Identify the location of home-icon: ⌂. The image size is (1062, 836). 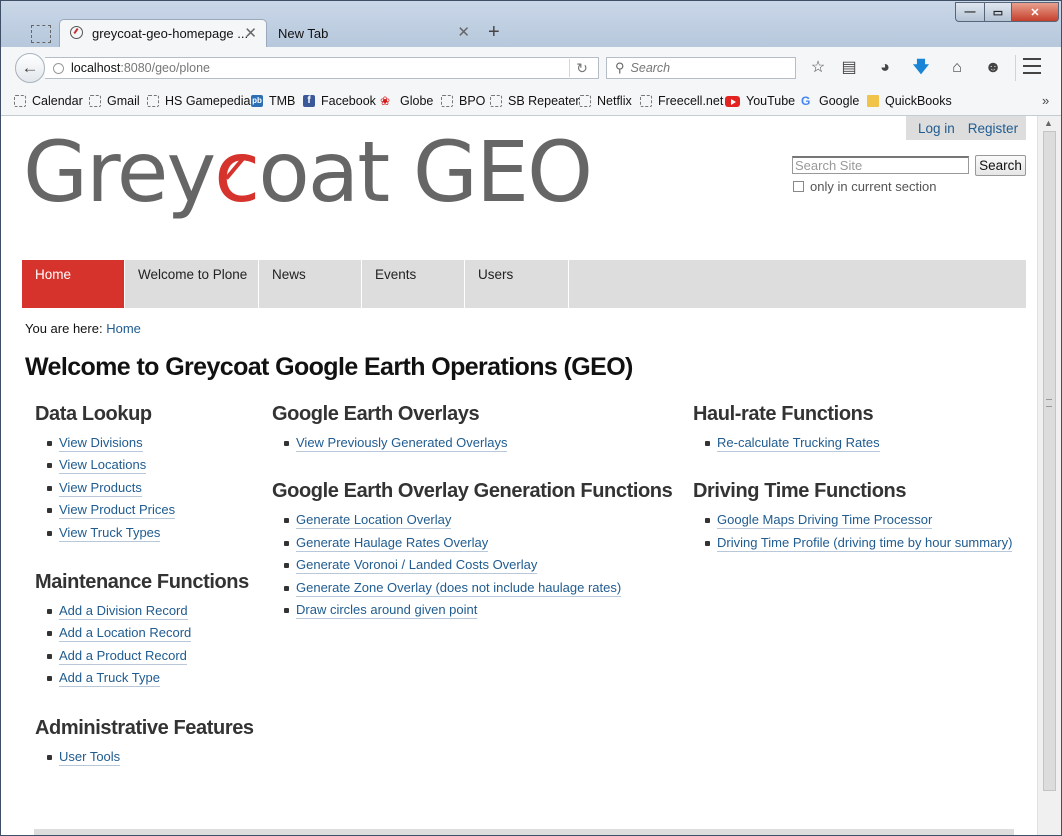
(957, 68).